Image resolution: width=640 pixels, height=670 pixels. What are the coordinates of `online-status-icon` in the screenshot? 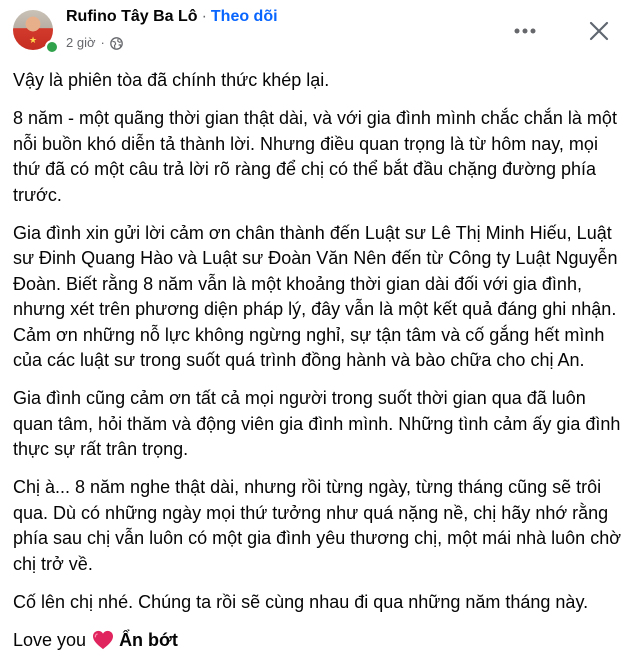 It's located at (52, 47).